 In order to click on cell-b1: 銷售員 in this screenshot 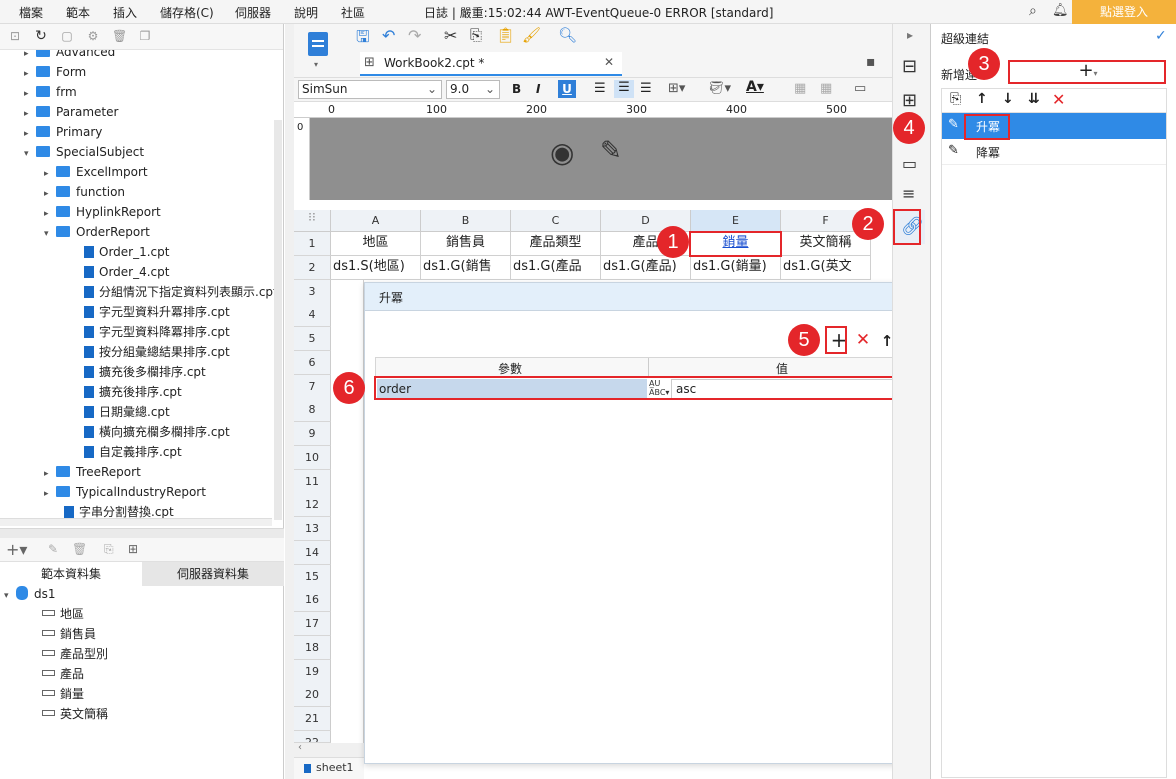, I will do `click(466, 244)`.